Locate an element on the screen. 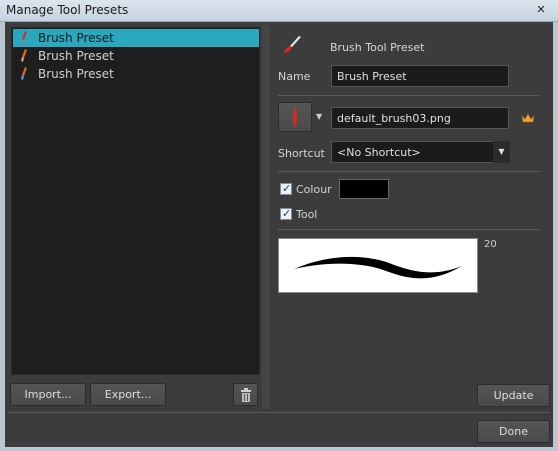 This screenshot has width=558, height=451. delete-preset-button is located at coordinates (245, 394).